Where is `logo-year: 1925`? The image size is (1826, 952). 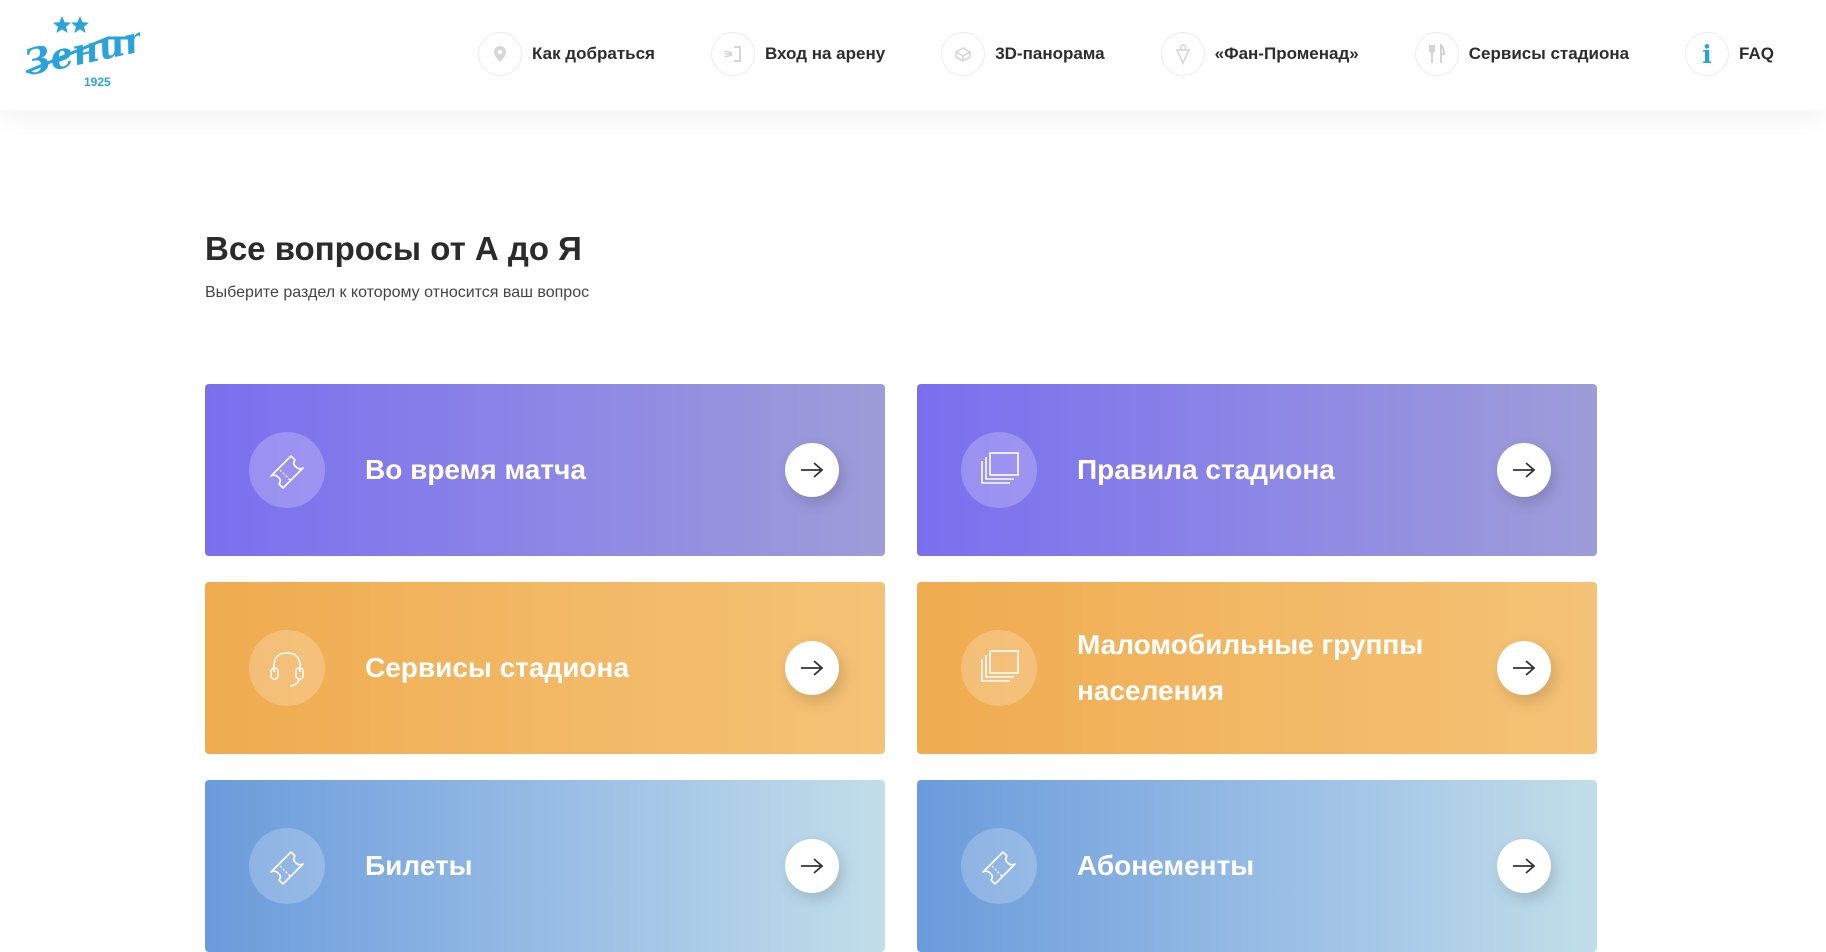
logo-year: 1925 is located at coordinates (97, 82).